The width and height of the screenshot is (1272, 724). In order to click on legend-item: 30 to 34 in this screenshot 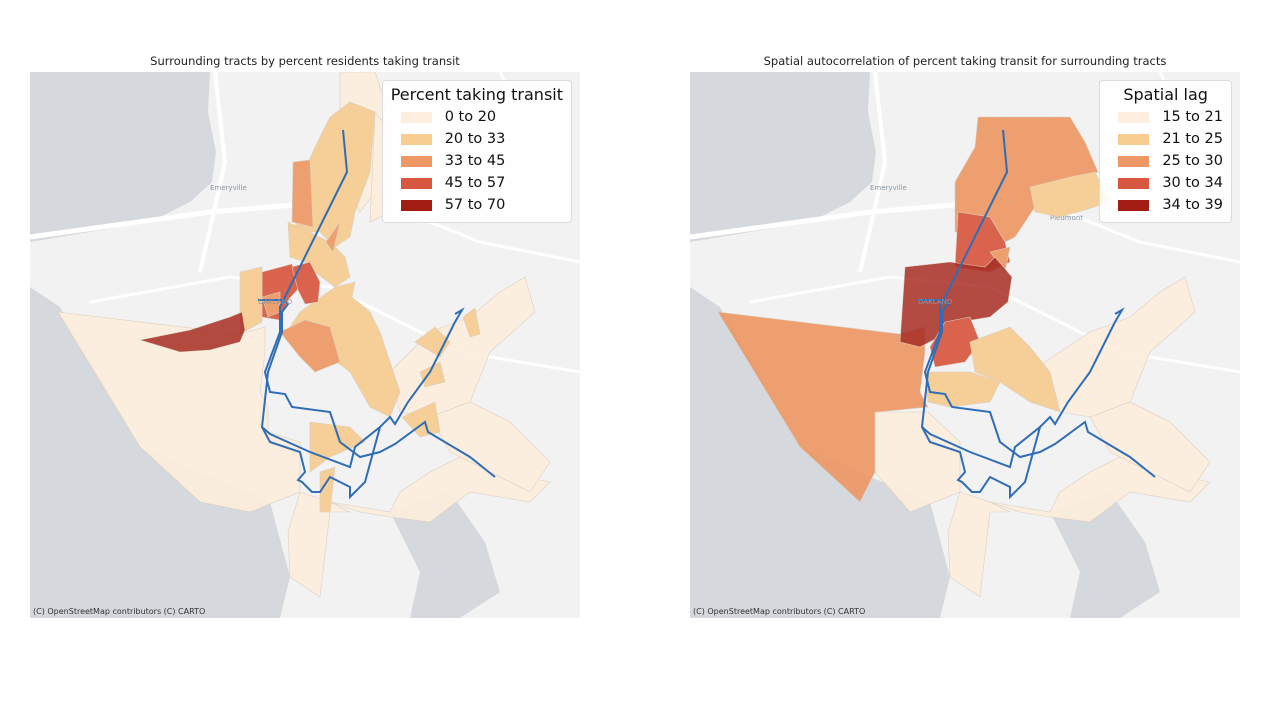, I will do `click(1165, 183)`.